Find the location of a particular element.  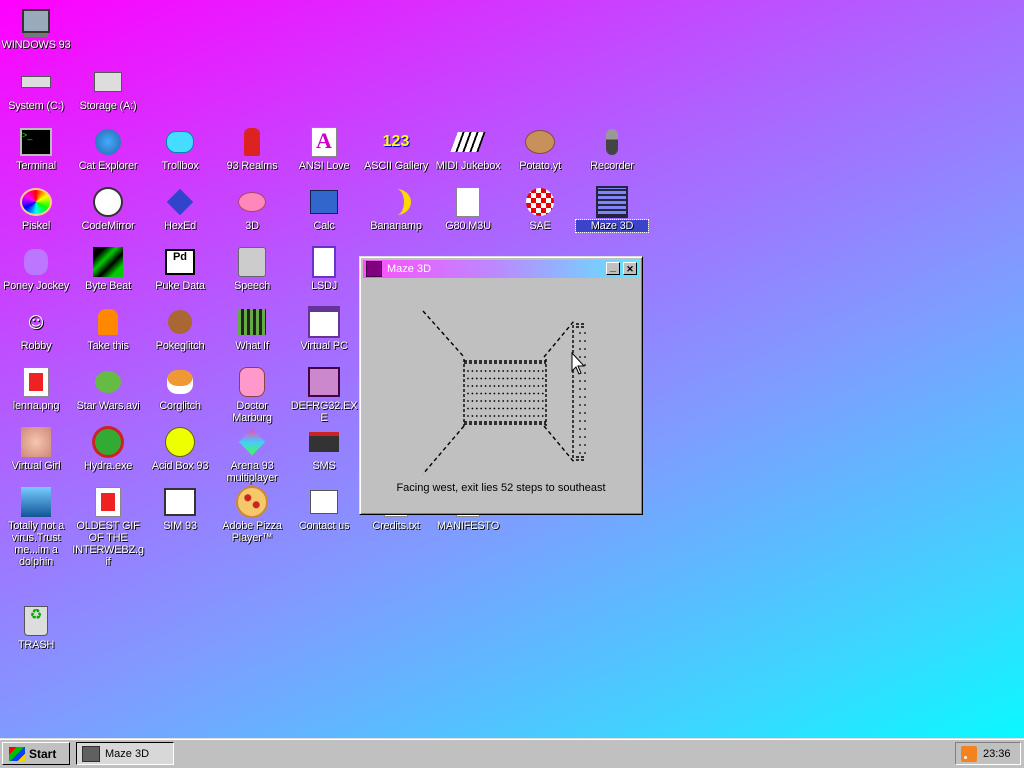

rss-icon is located at coordinates (969, 753).